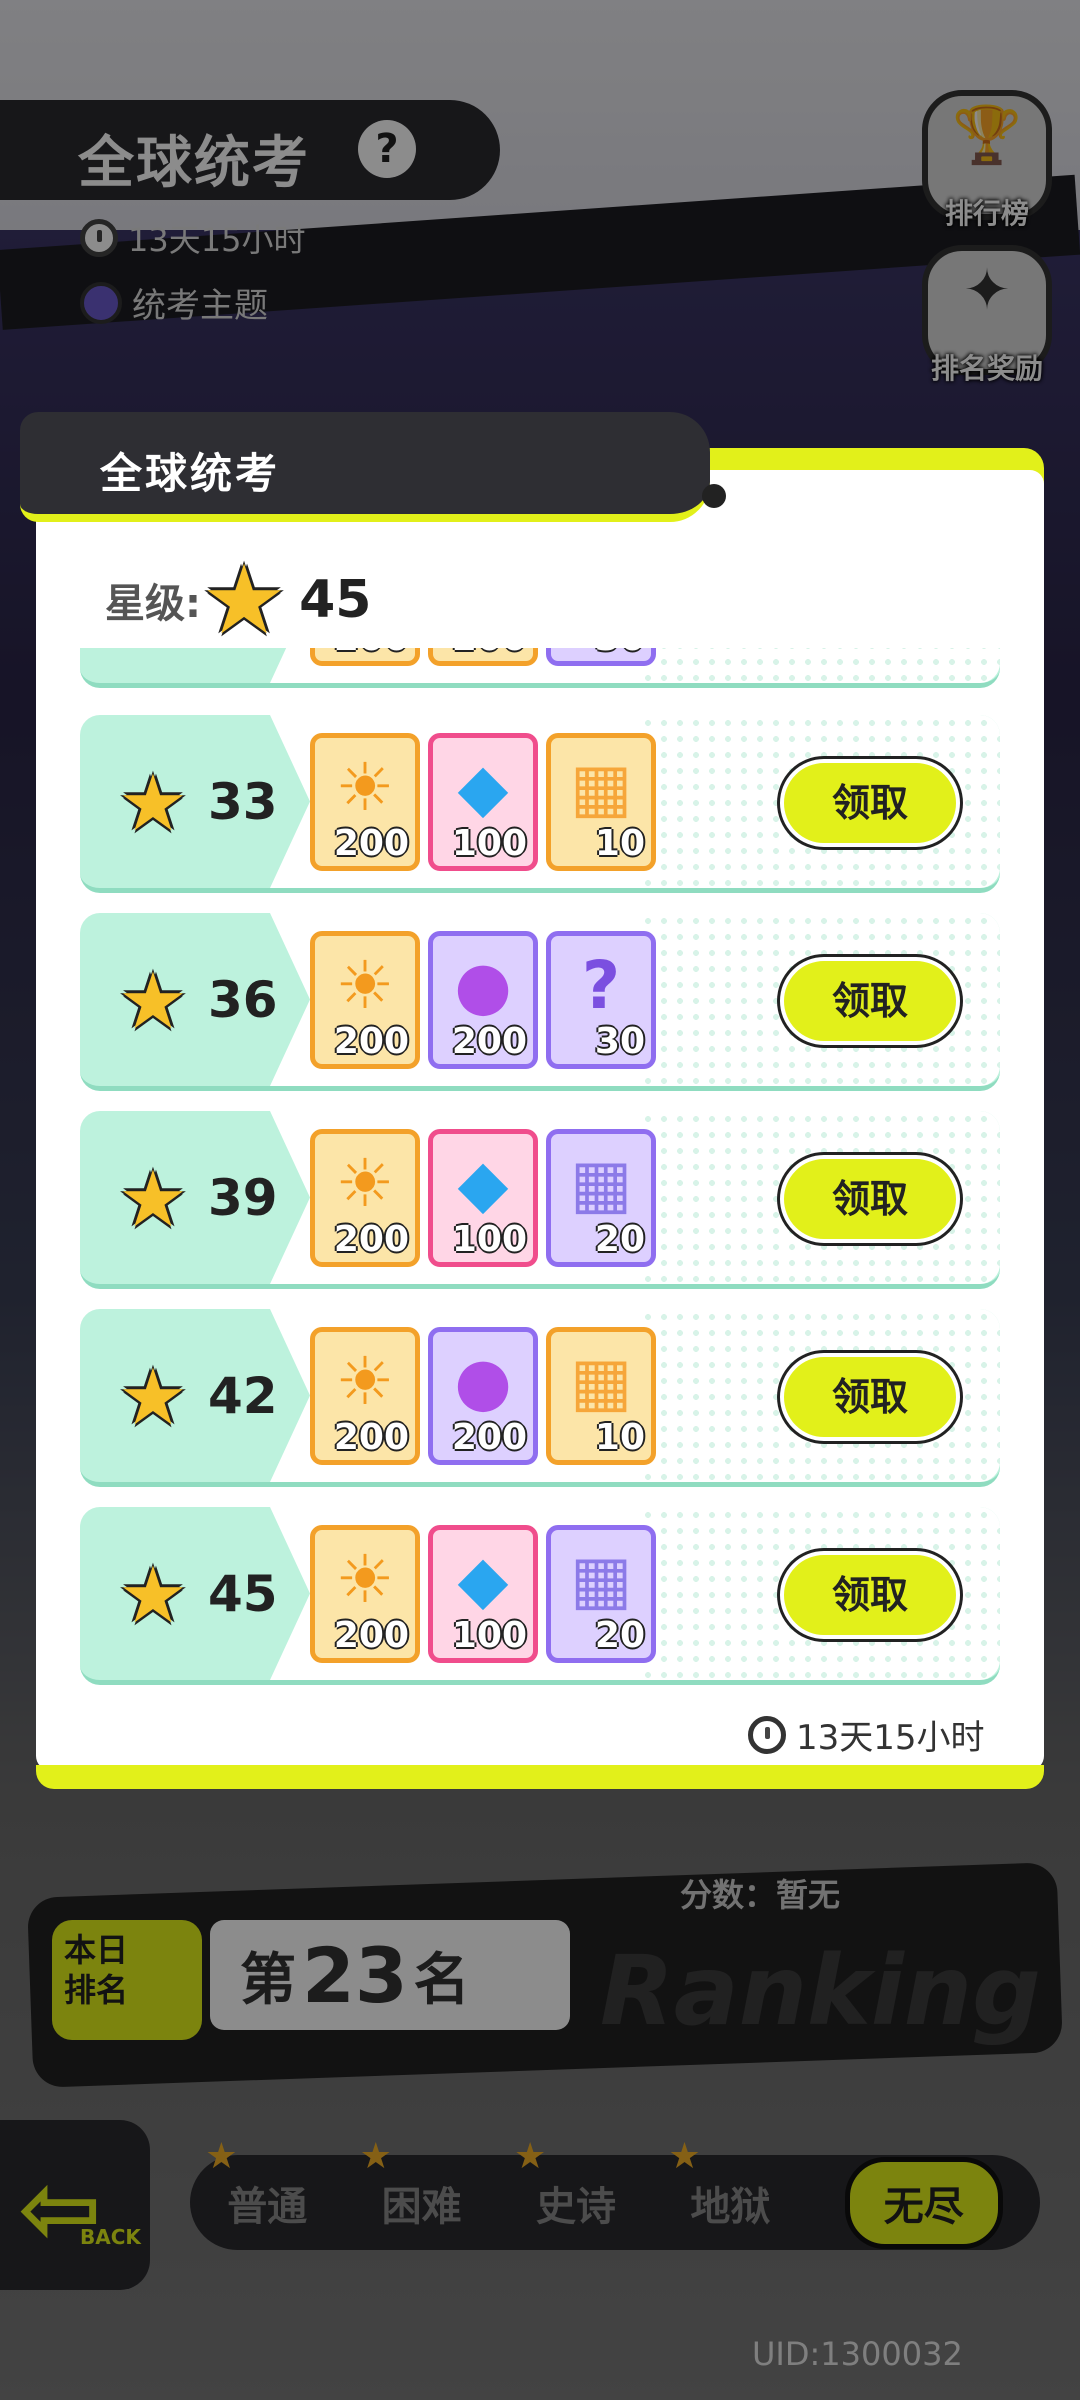 The width and height of the screenshot is (1080, 2400). I want to click on reward-item: ? 30, so click(601, 1000).